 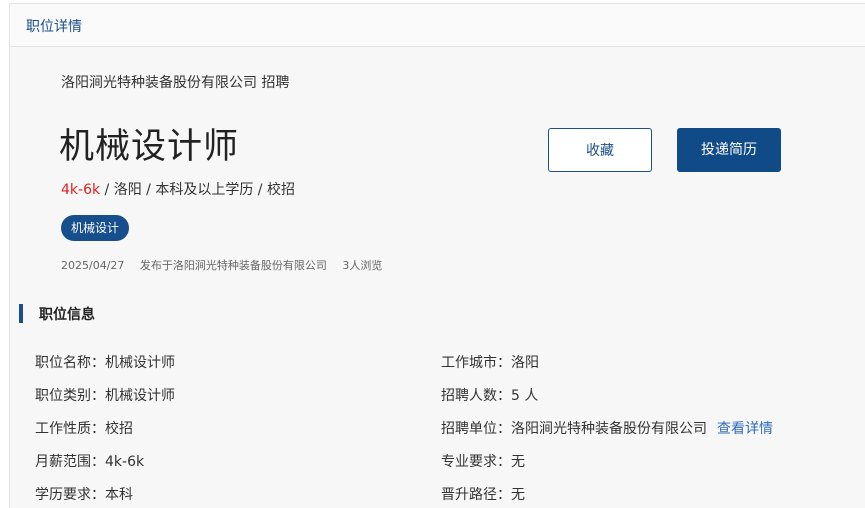 I want to click on info-value: 本科, so click(x=119, y=495).